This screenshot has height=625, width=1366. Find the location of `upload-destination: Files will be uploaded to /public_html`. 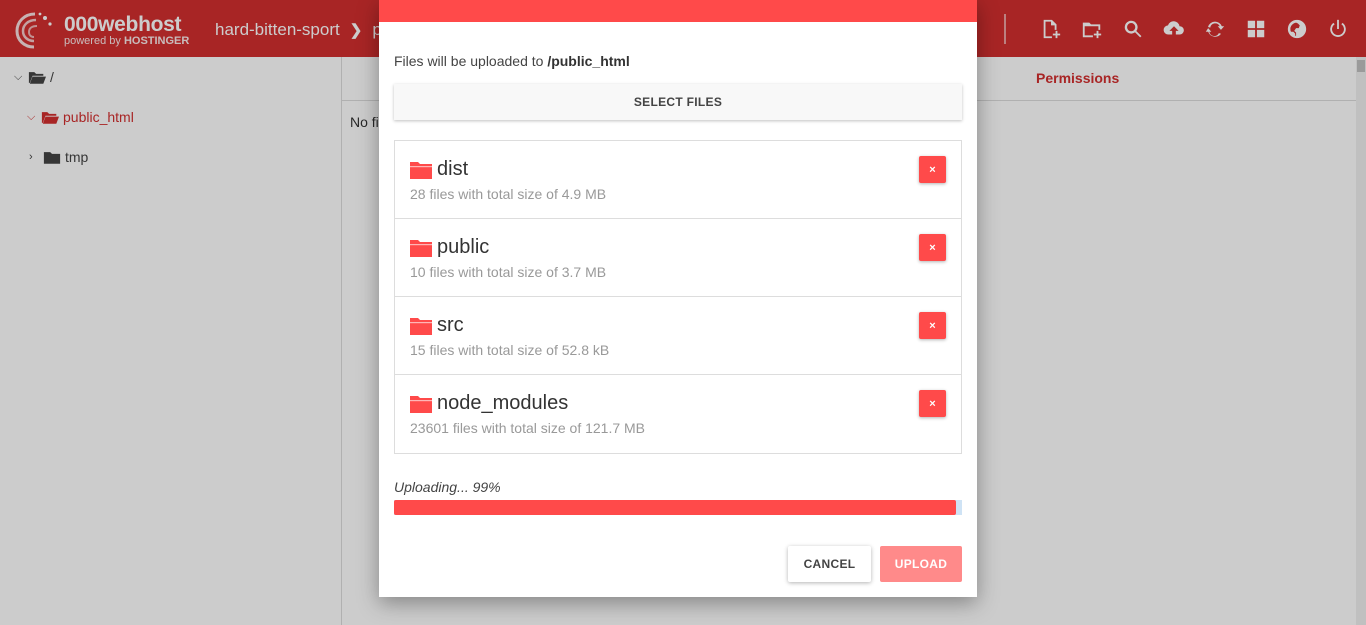

upload-destination: Files will be uploaded to /public_html is located at coordinates (512, 61).